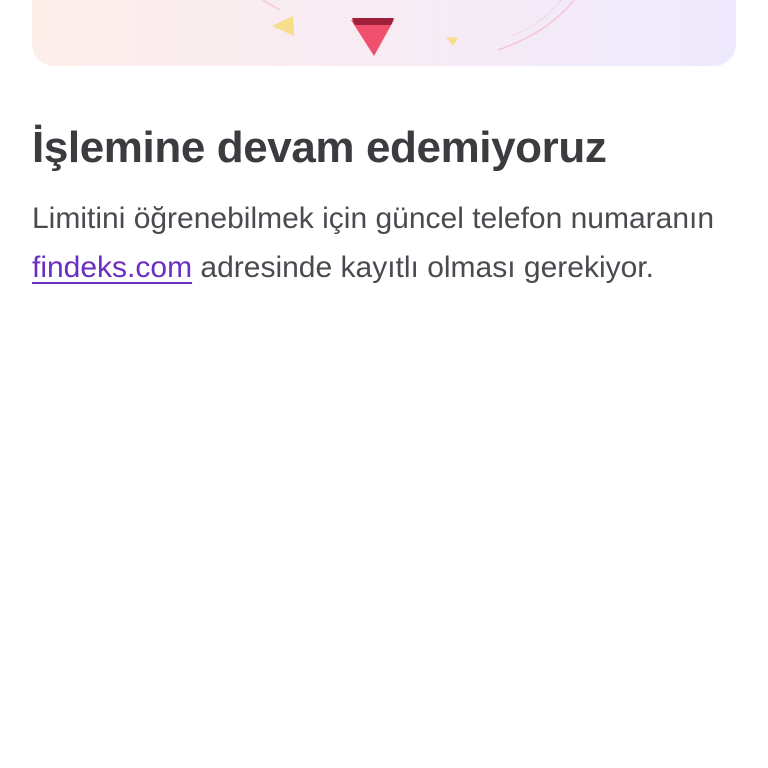 This screenshot has height=768, width=768. Describe the element at coordinates (319, 147) in the screenshot. I see `error-title: İşlemine devam edemiyoruz` at that location.